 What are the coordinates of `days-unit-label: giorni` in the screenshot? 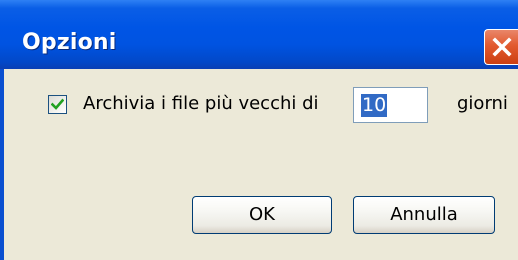 It's located at (482, 103).